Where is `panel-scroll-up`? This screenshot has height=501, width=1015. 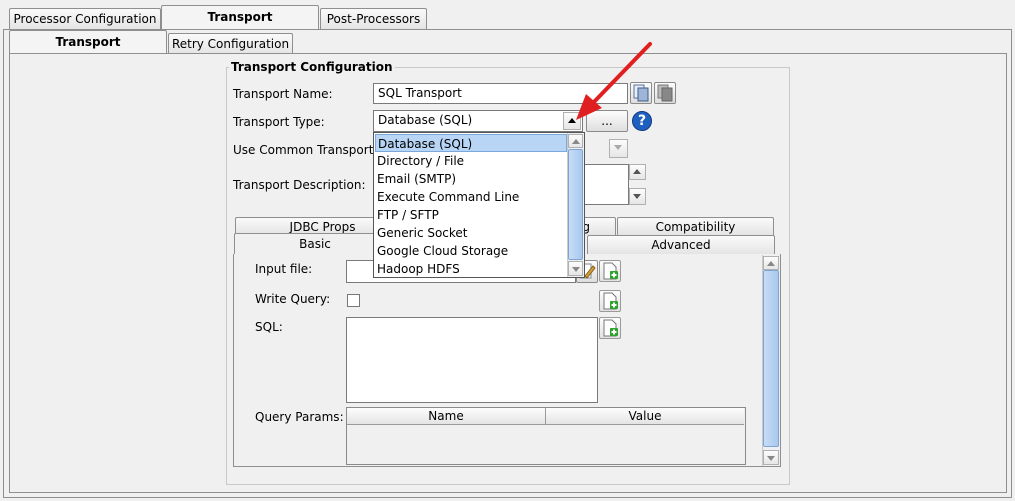
panel-scroll-up is located at coordinates (771, 263).